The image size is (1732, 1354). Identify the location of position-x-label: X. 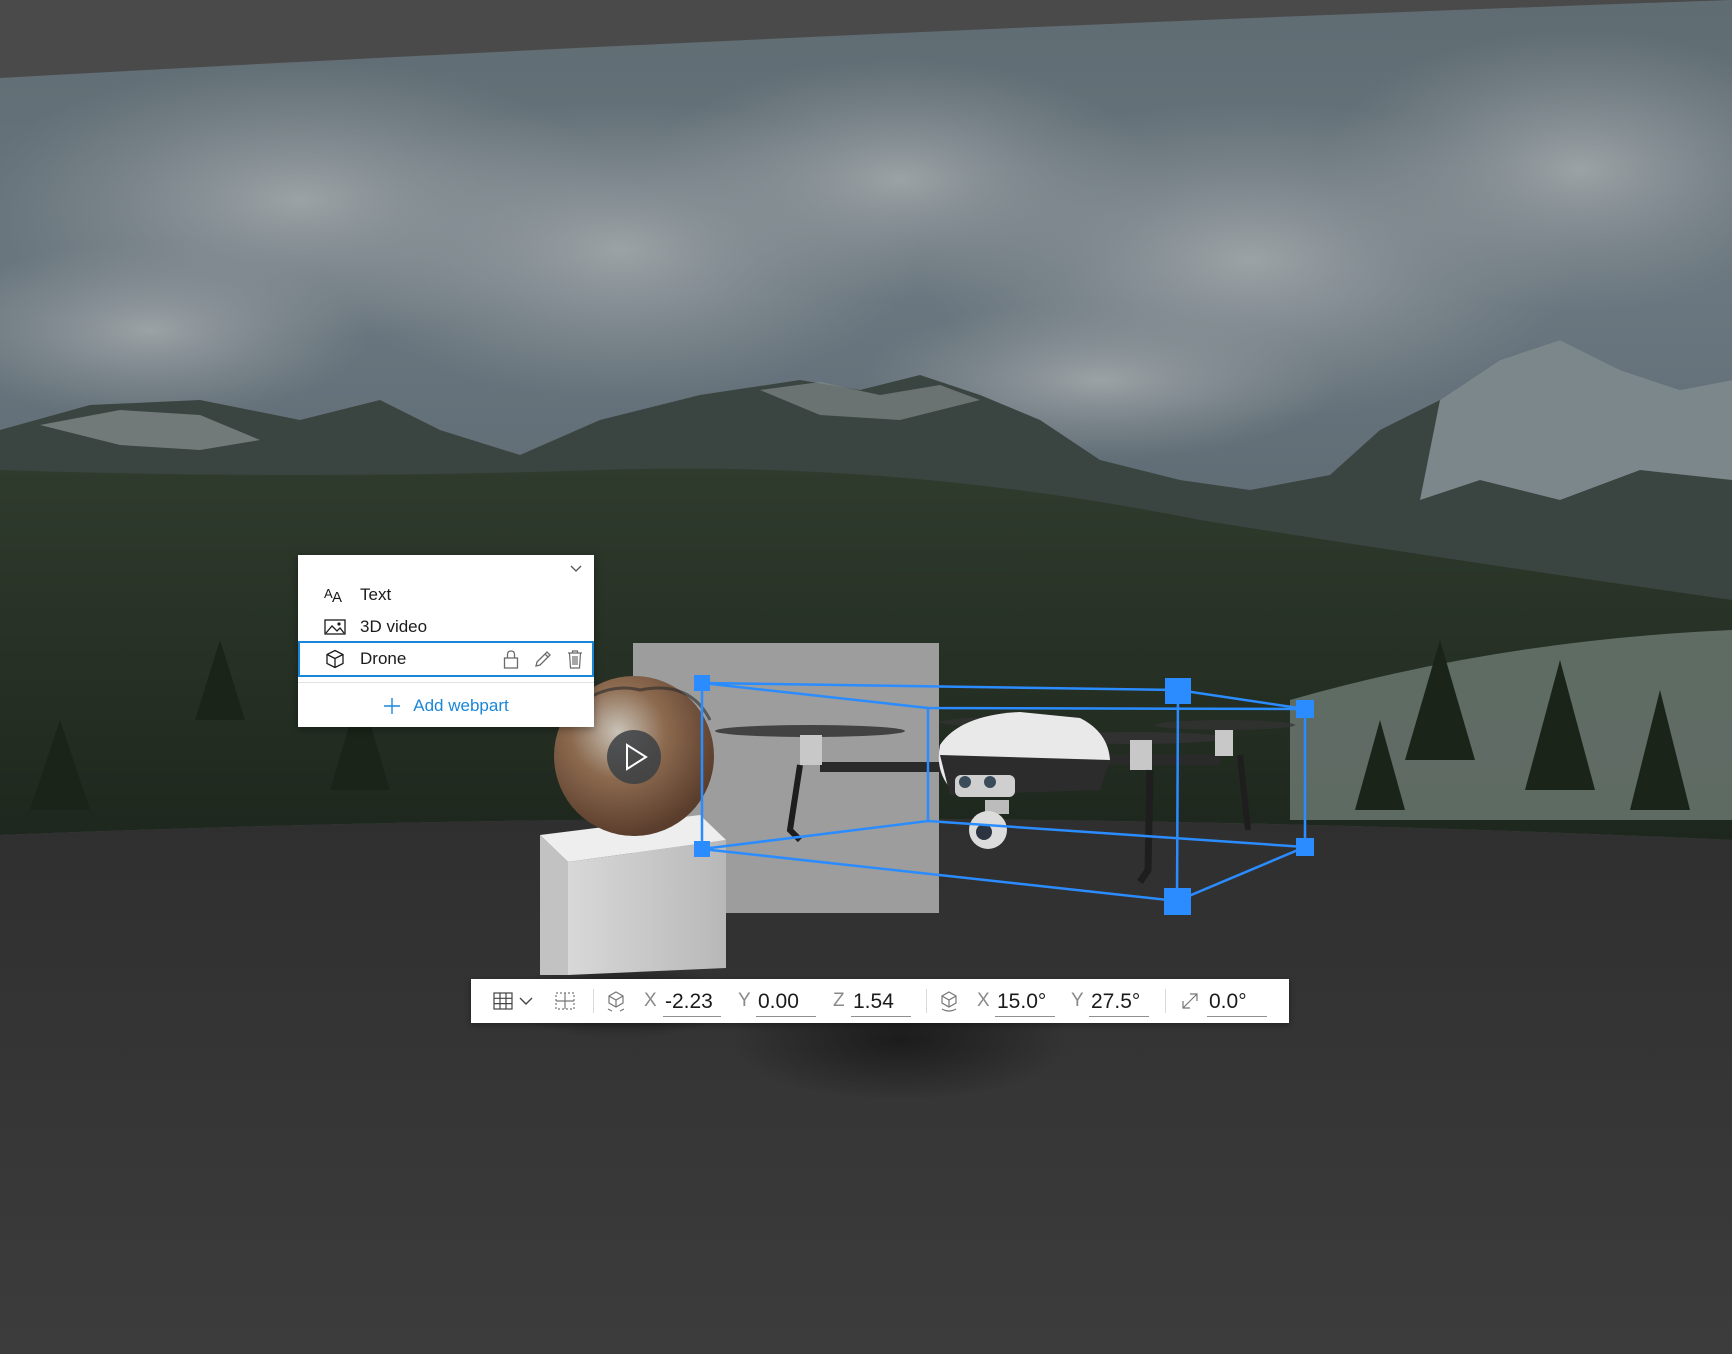
(650, 1000).